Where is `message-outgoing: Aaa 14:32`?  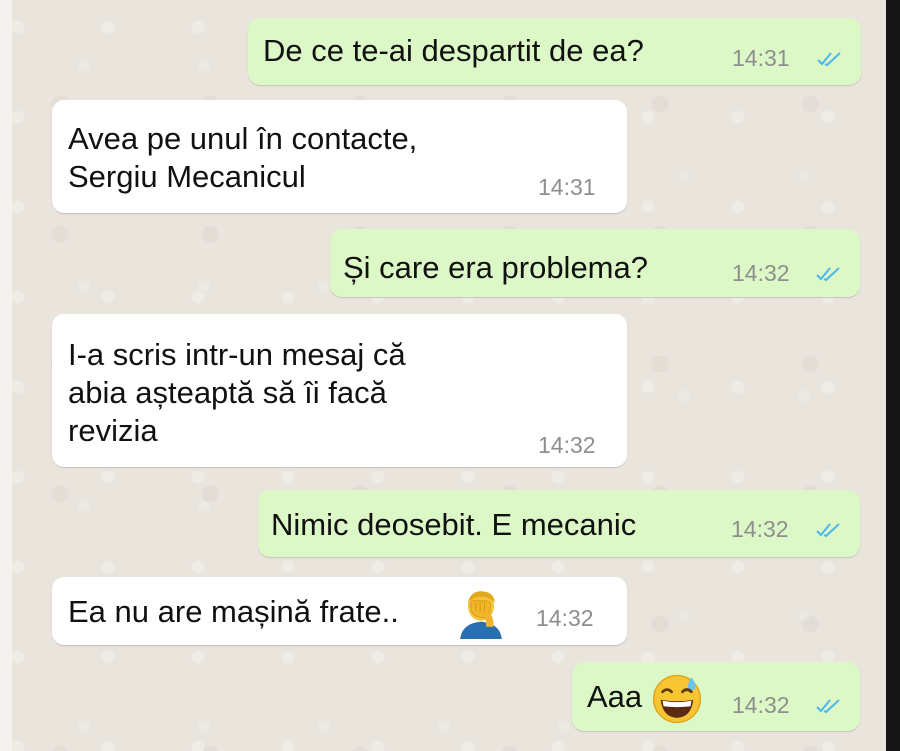 message-outgoing: Aaa 14:32 is located at coordinates (716, 696).